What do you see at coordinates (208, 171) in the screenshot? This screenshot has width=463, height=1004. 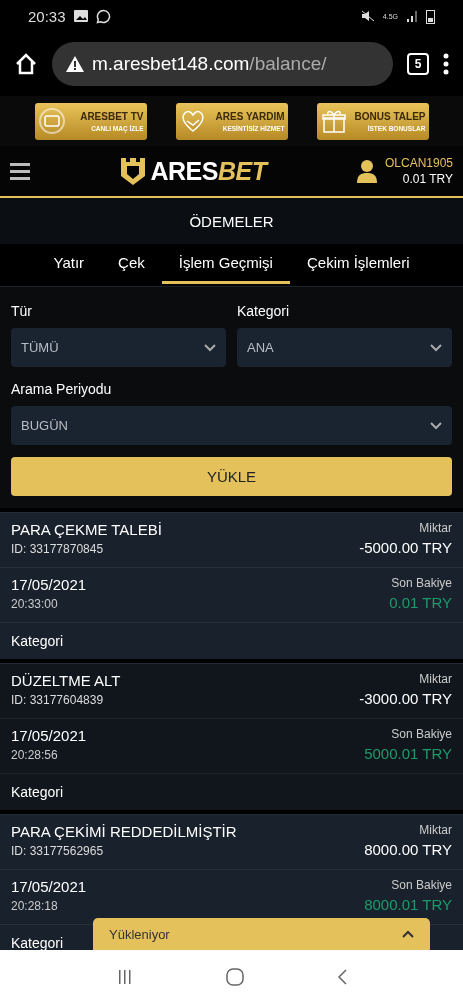 I see `logo-text: ARESBET` at bounding box center [208, 171].